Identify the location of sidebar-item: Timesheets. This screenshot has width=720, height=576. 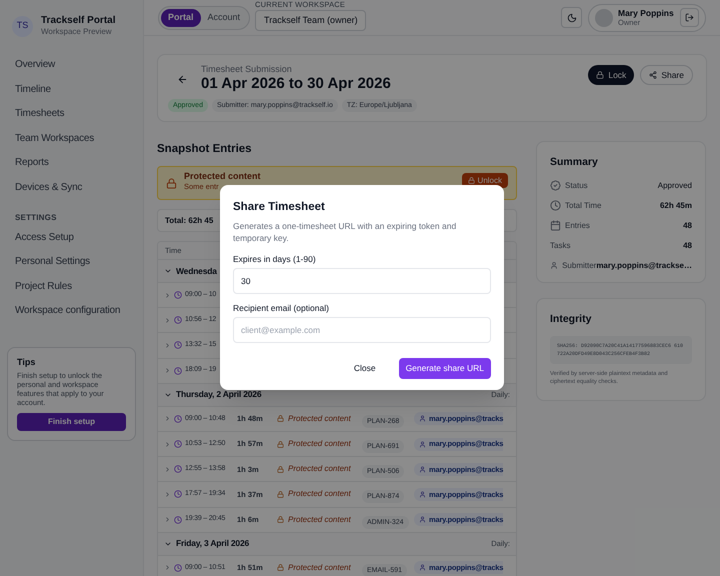
(71, 114).